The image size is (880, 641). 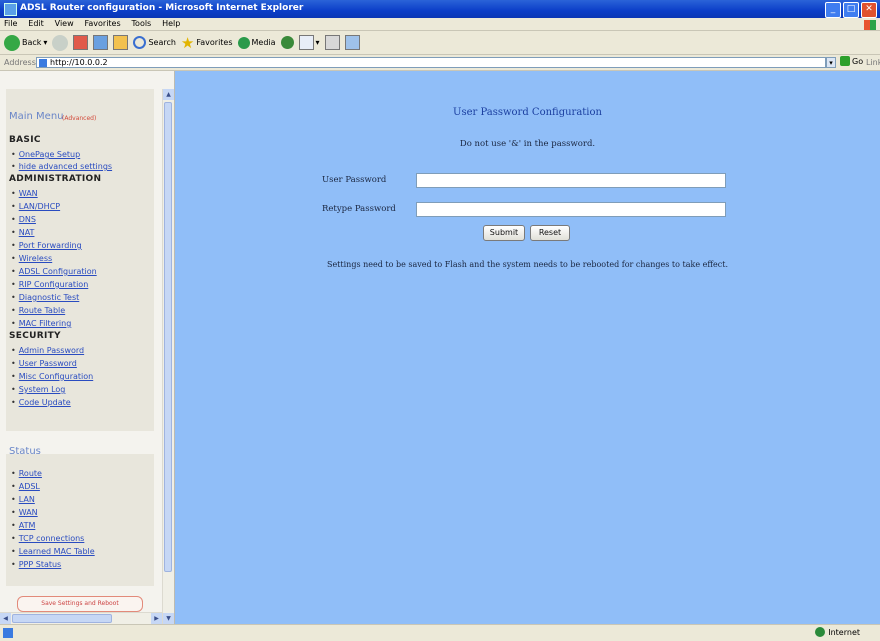 I want to click on address-url: http://10.0.0.2, so click(x=79, y=62).